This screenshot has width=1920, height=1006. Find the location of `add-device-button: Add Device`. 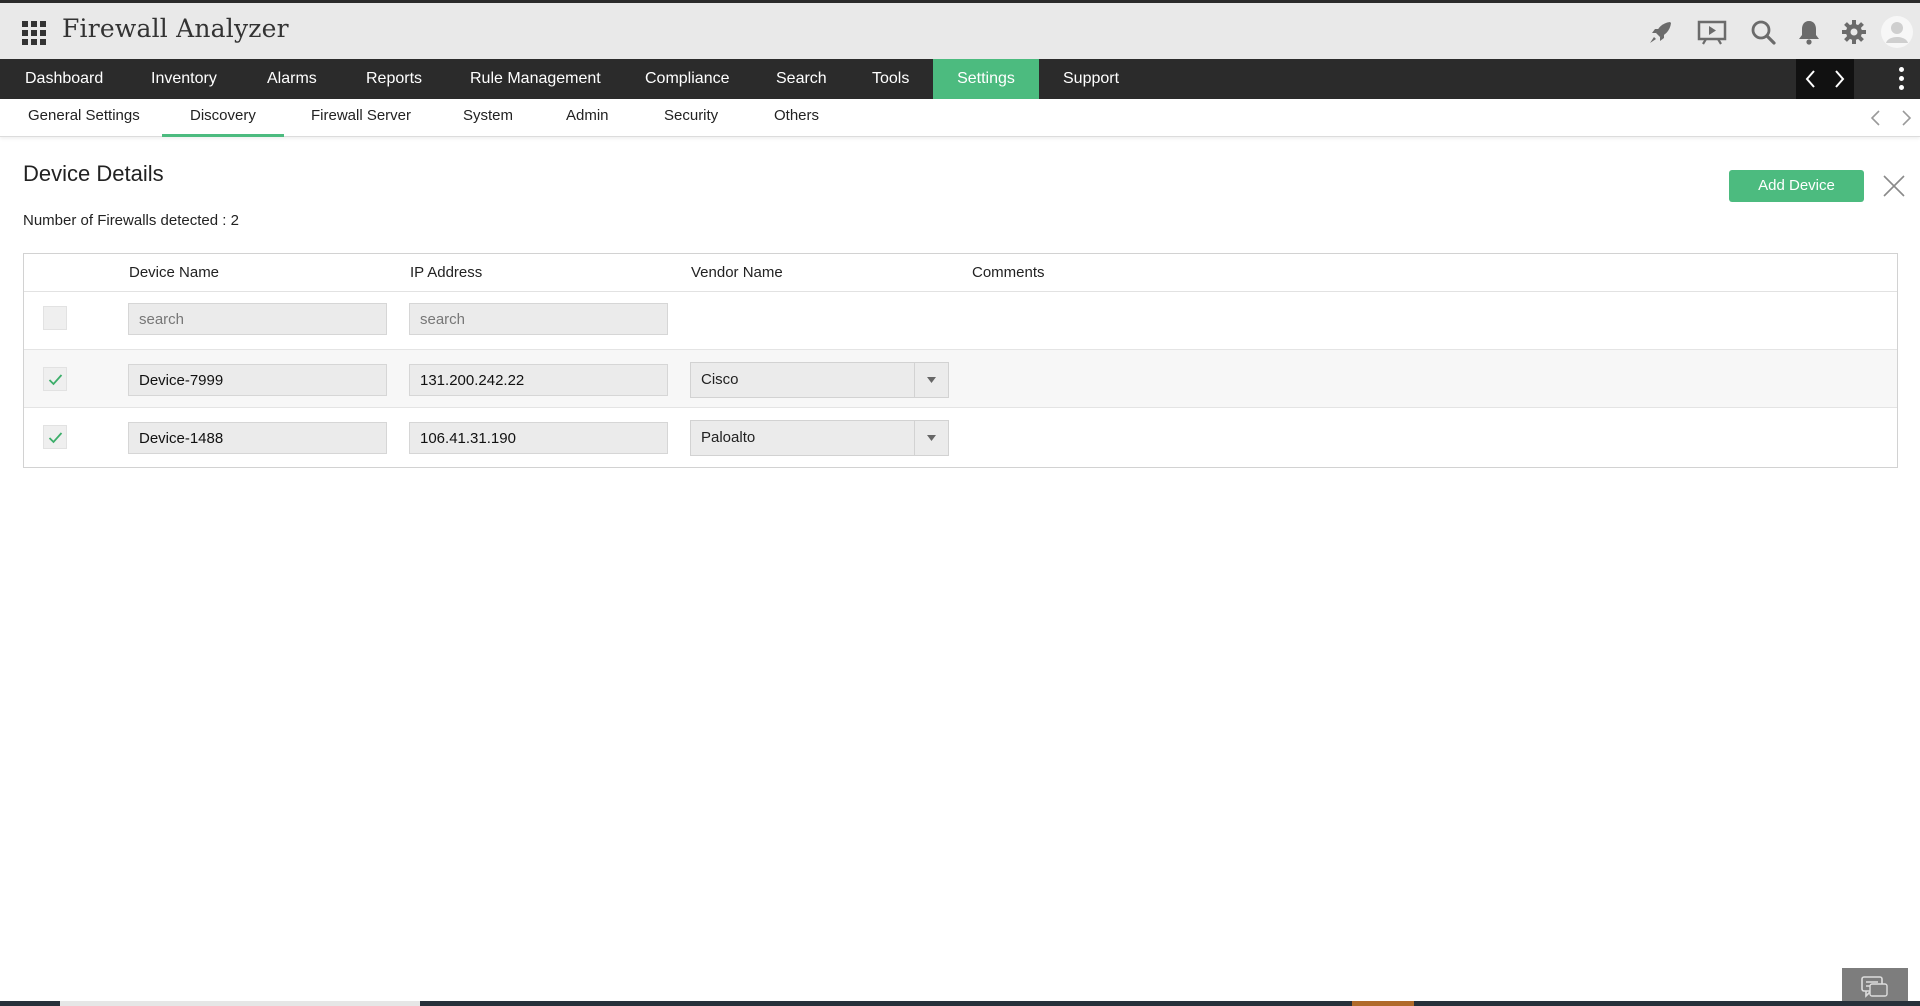

add-device-button: Add Device is located at coordinates (1796, 186).